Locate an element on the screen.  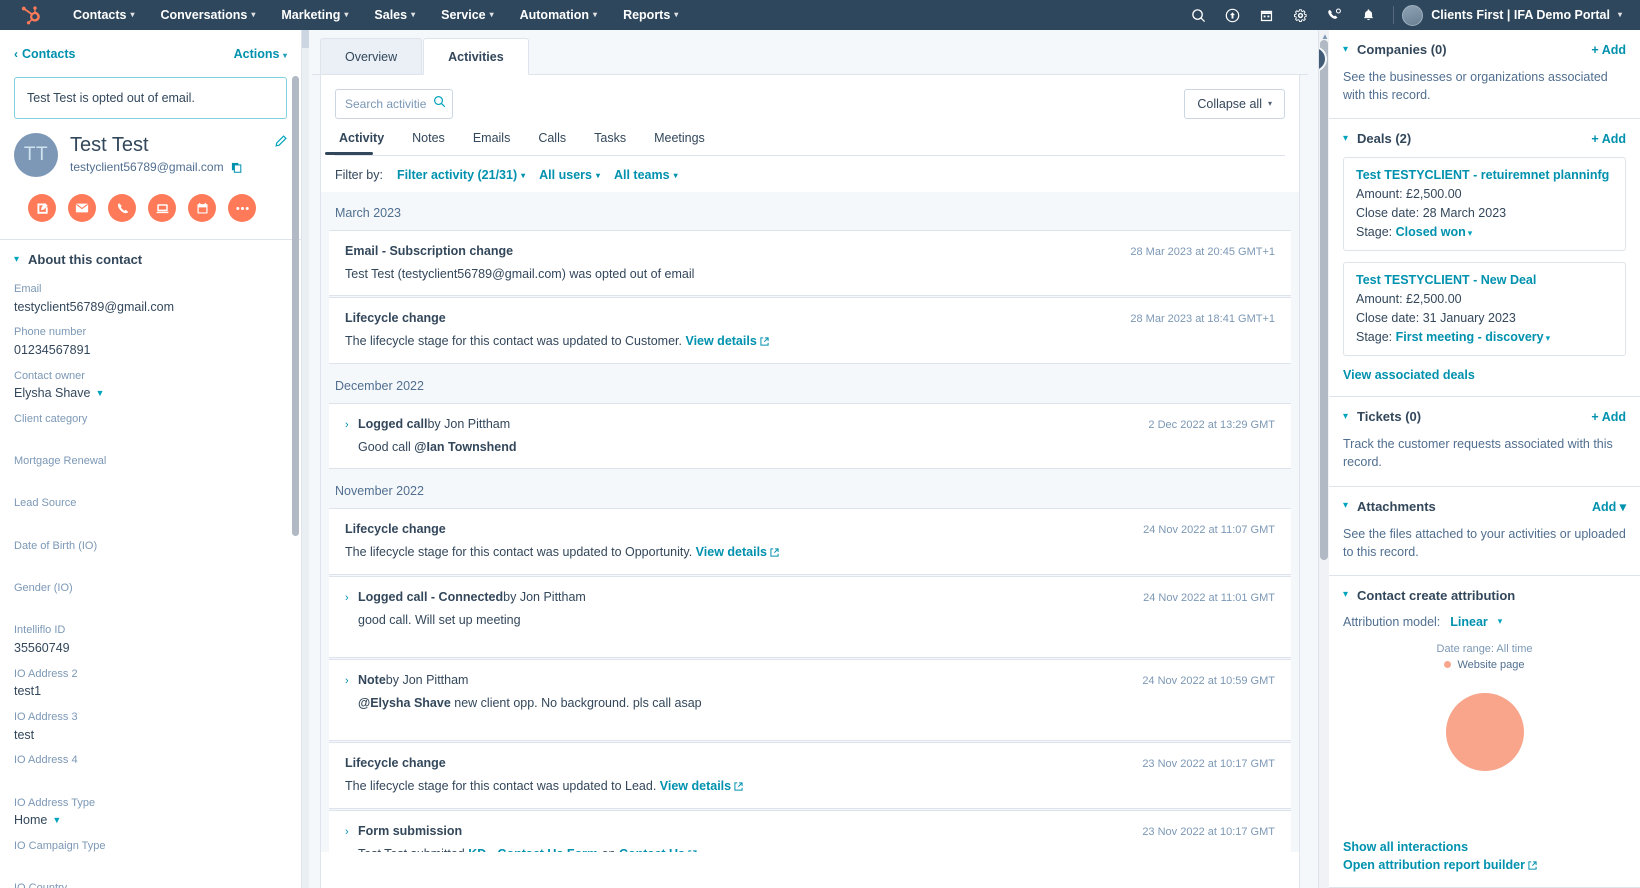
tab-activities: Activities is located at coordinates (476, 56).